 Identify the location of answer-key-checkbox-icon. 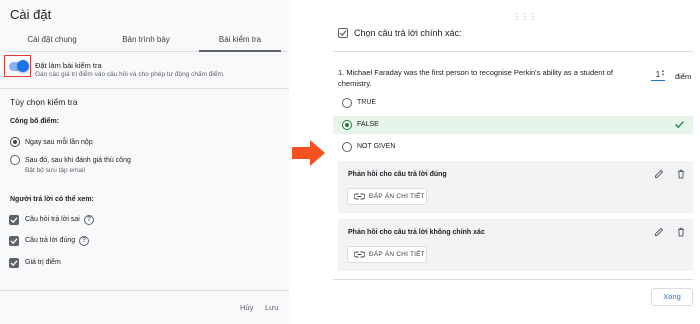
(343, 33).